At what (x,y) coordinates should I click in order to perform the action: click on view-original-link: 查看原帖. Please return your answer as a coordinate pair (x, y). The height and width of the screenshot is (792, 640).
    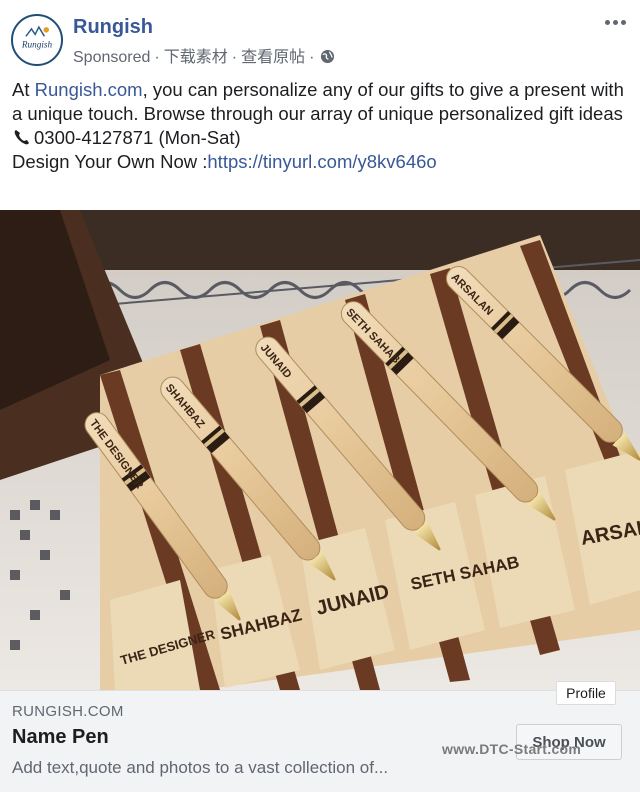
    Looking at the image, I should click on (273, 57).